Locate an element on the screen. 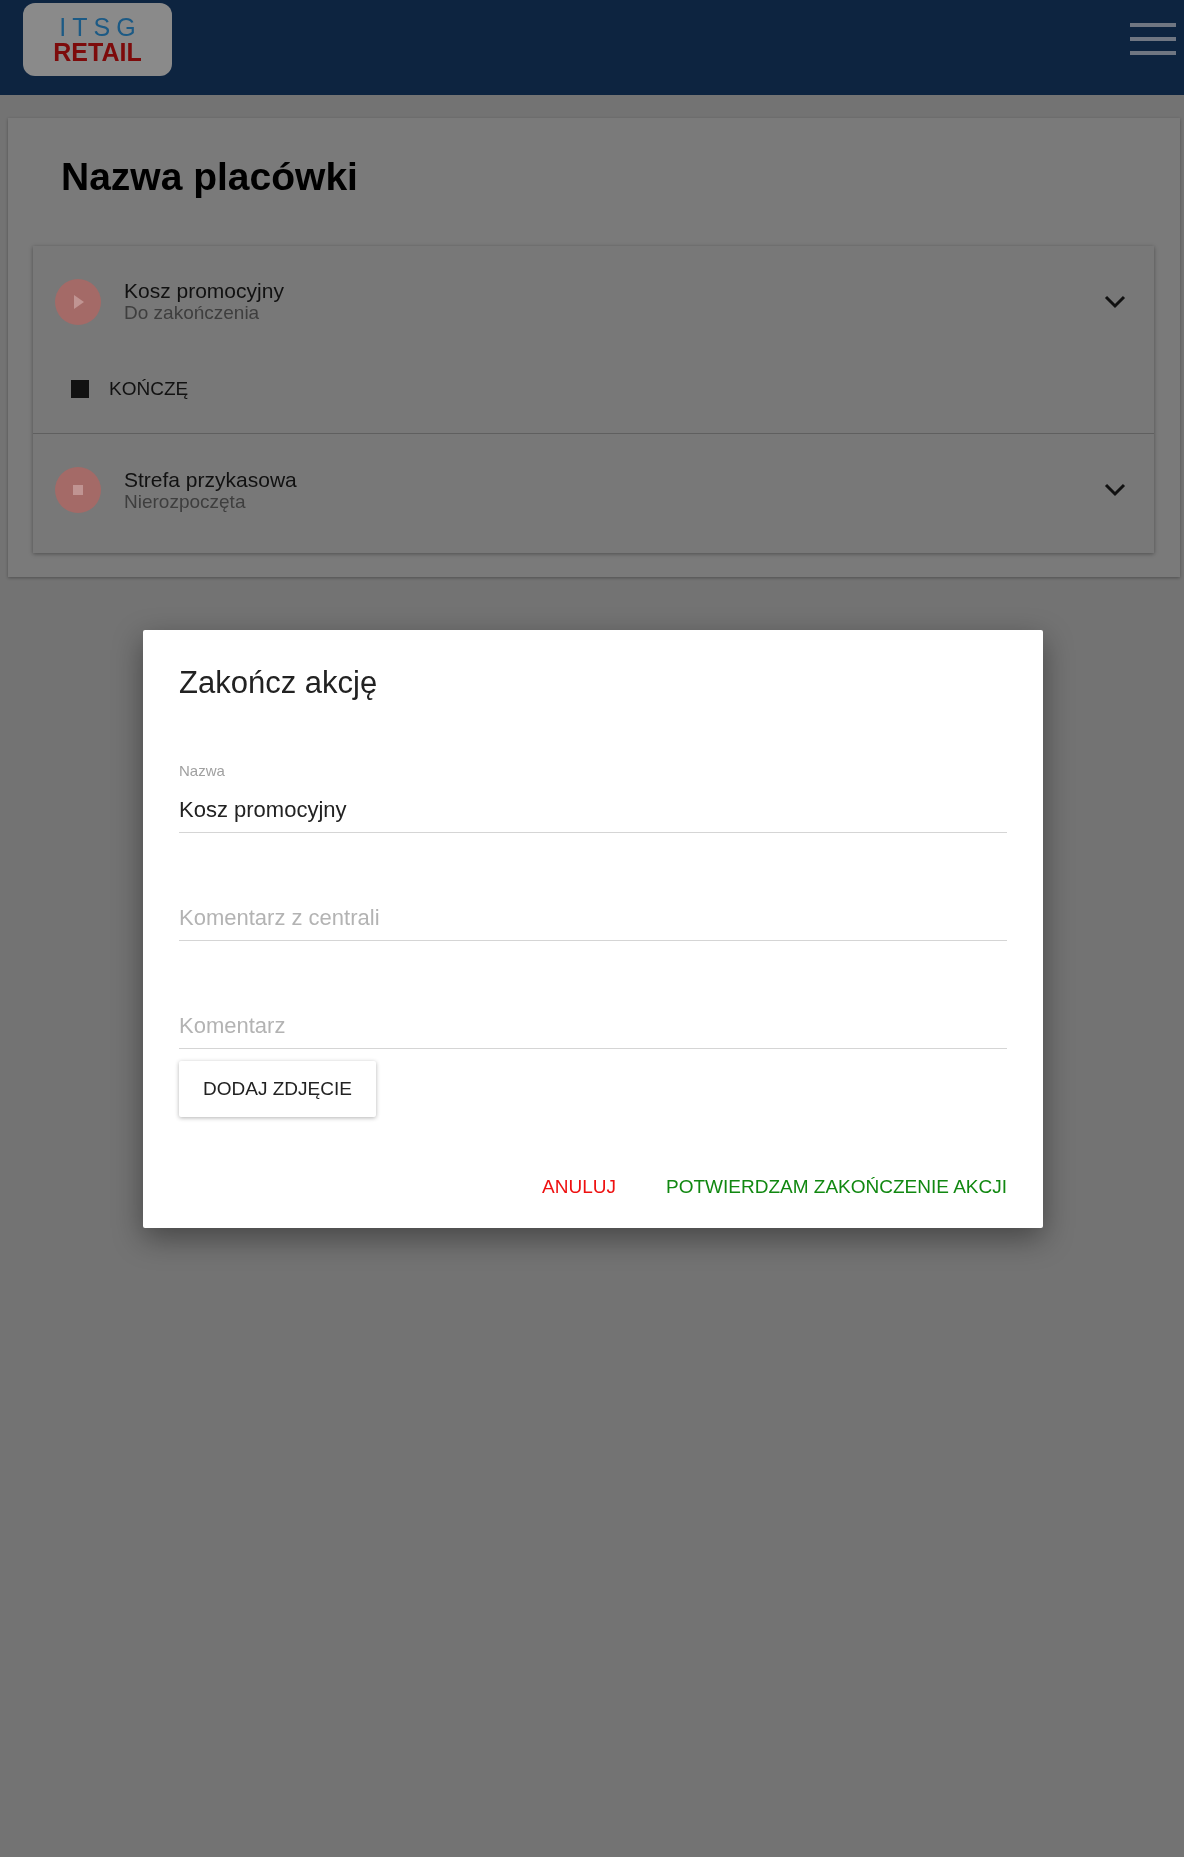 Image resolution: width=1184 pixels, height=1857 pixels. input-field: Komentarz is located at coordinates (593, 1026).